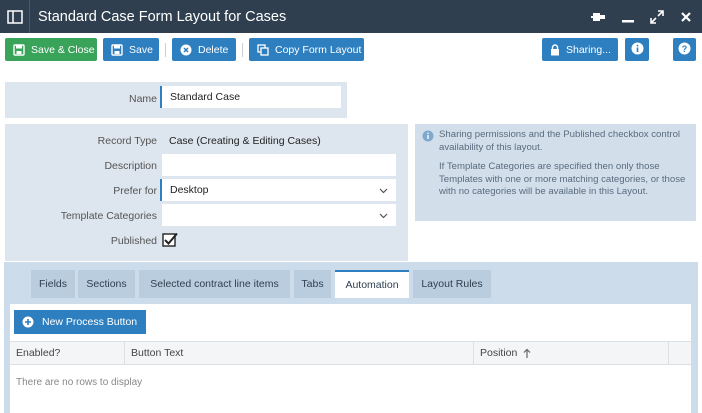 The width and height of the screenshot is (702, 413). Describe the element at coordinates (15, 16) in the screenshot. I see `layout-window-icon` at that location.